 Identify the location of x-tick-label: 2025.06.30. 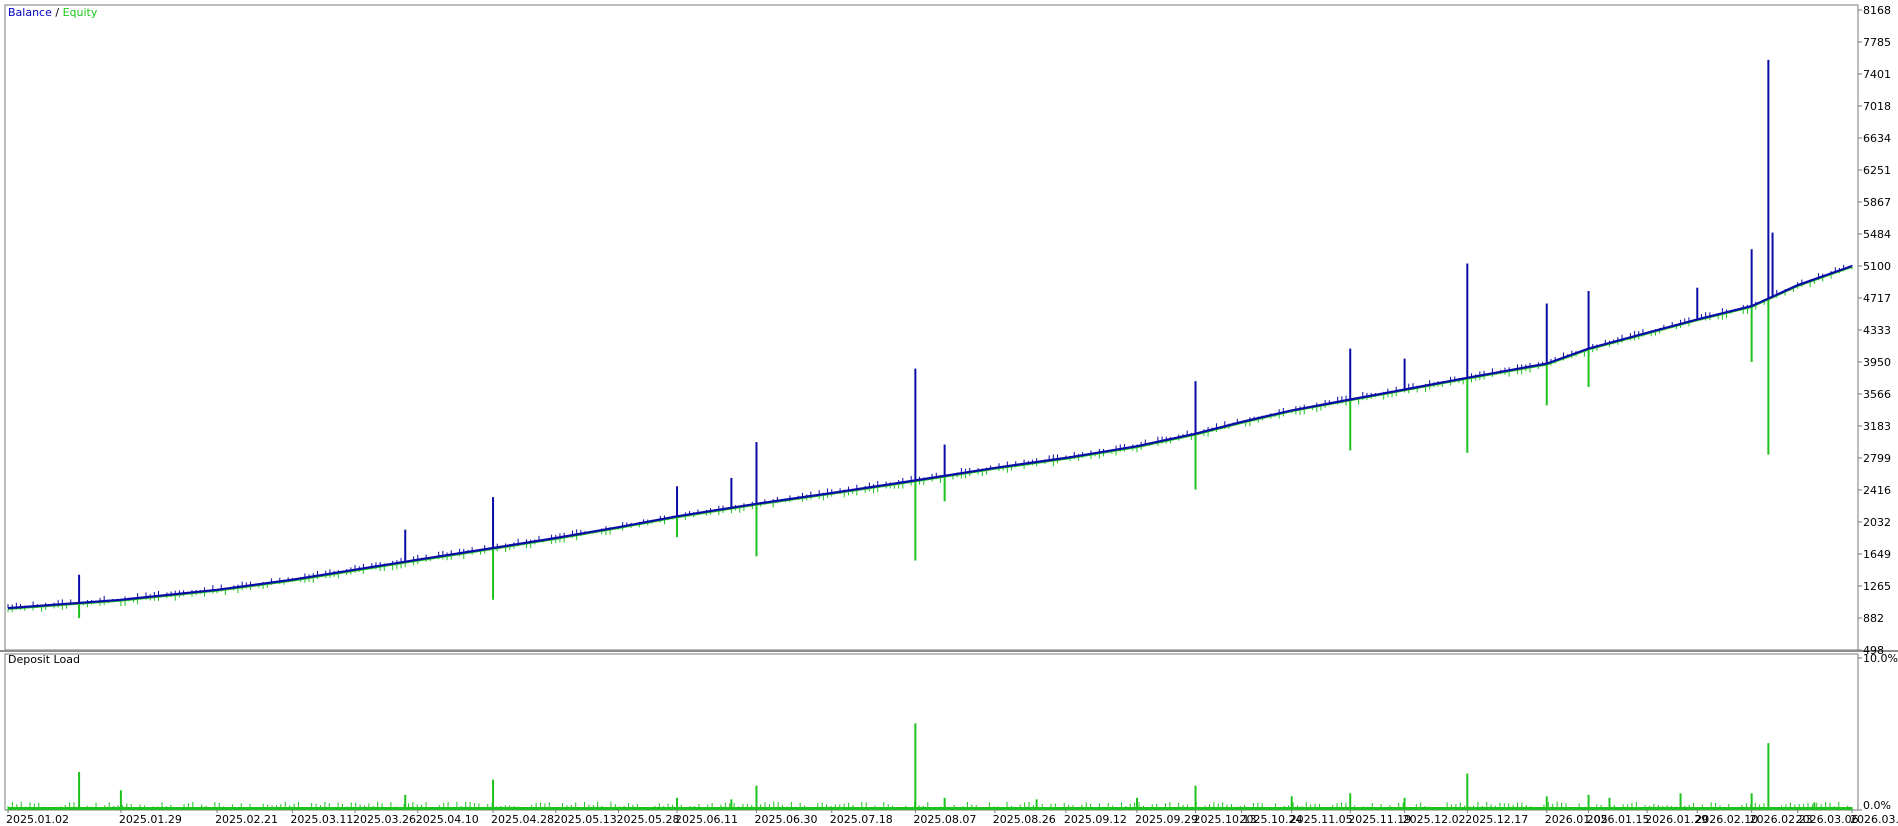
(785, 819).